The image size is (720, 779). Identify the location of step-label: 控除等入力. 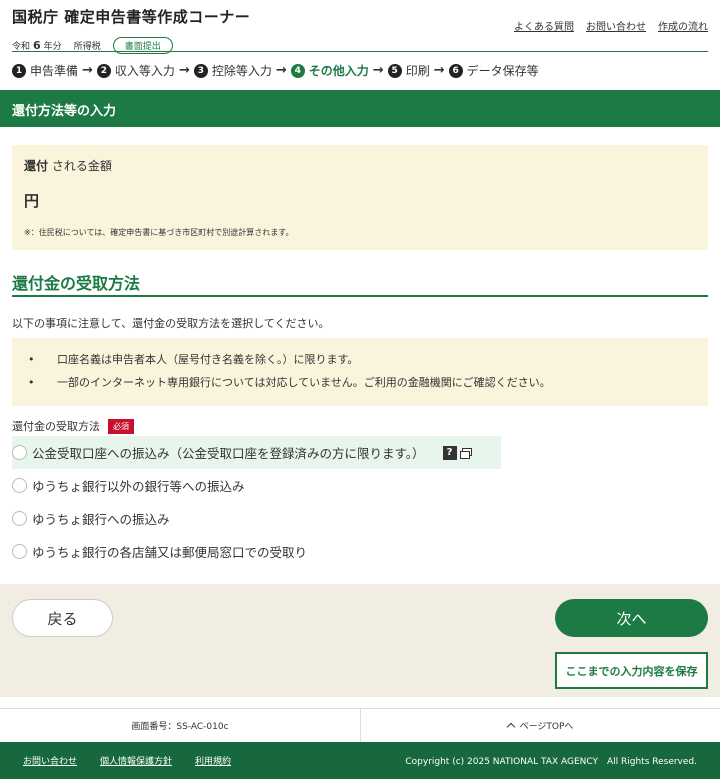
(241, 71).